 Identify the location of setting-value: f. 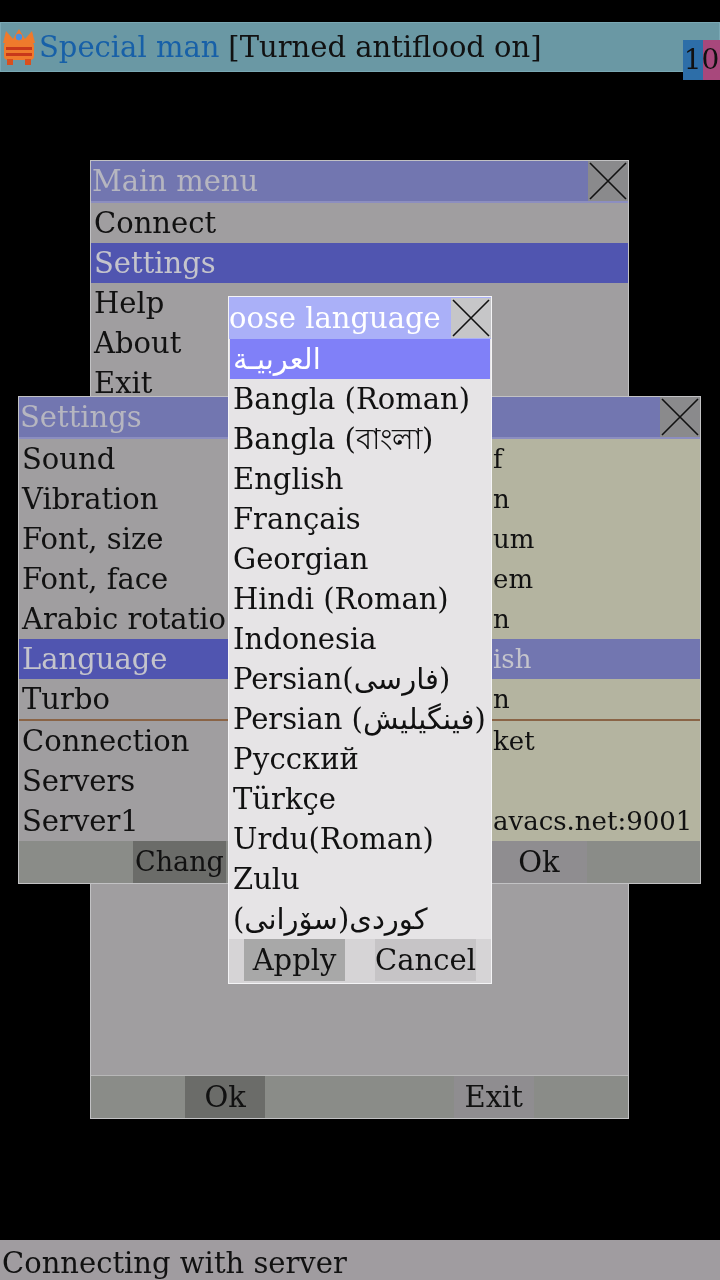
(498, 459).